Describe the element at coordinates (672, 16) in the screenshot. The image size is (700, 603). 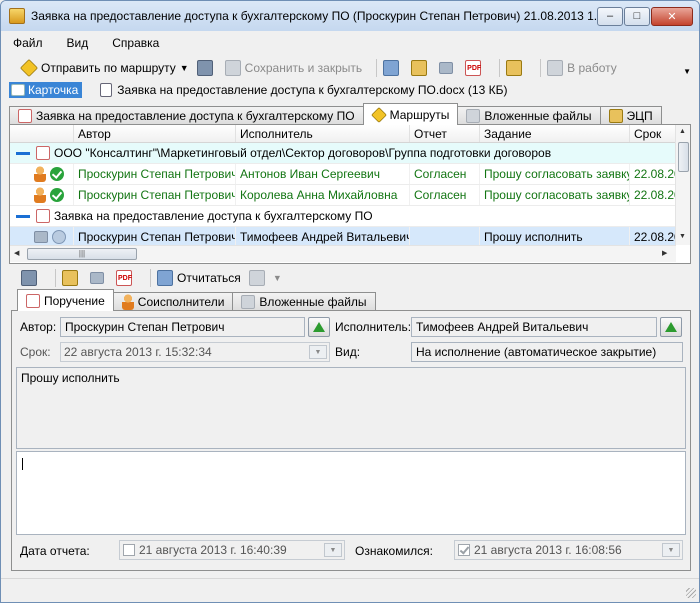
I see `close-button: ✕` at that location.